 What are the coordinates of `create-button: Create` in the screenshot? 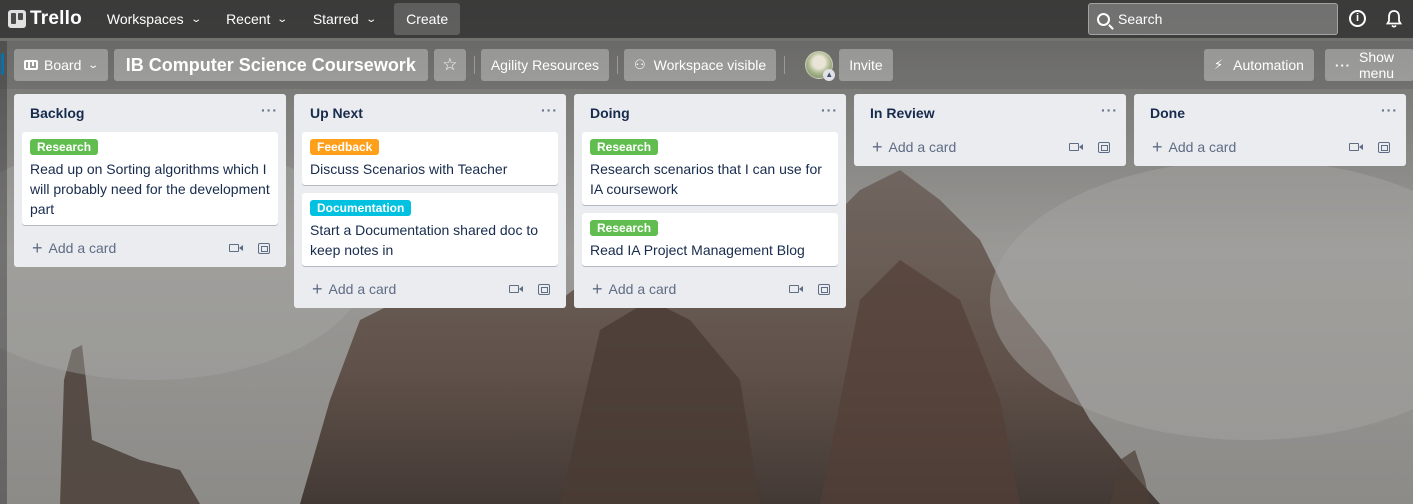 It's located at (427, 19).